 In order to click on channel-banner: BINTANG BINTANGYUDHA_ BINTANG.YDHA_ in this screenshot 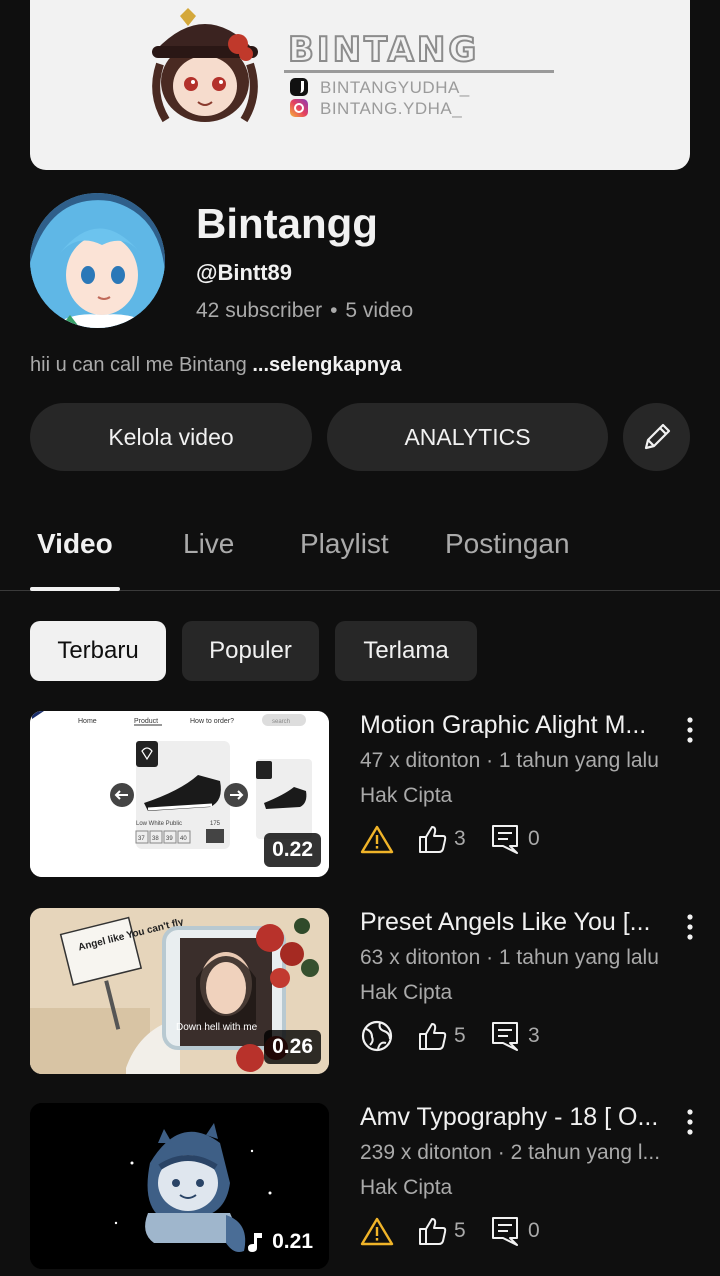, I will do `click(360, 85)`.